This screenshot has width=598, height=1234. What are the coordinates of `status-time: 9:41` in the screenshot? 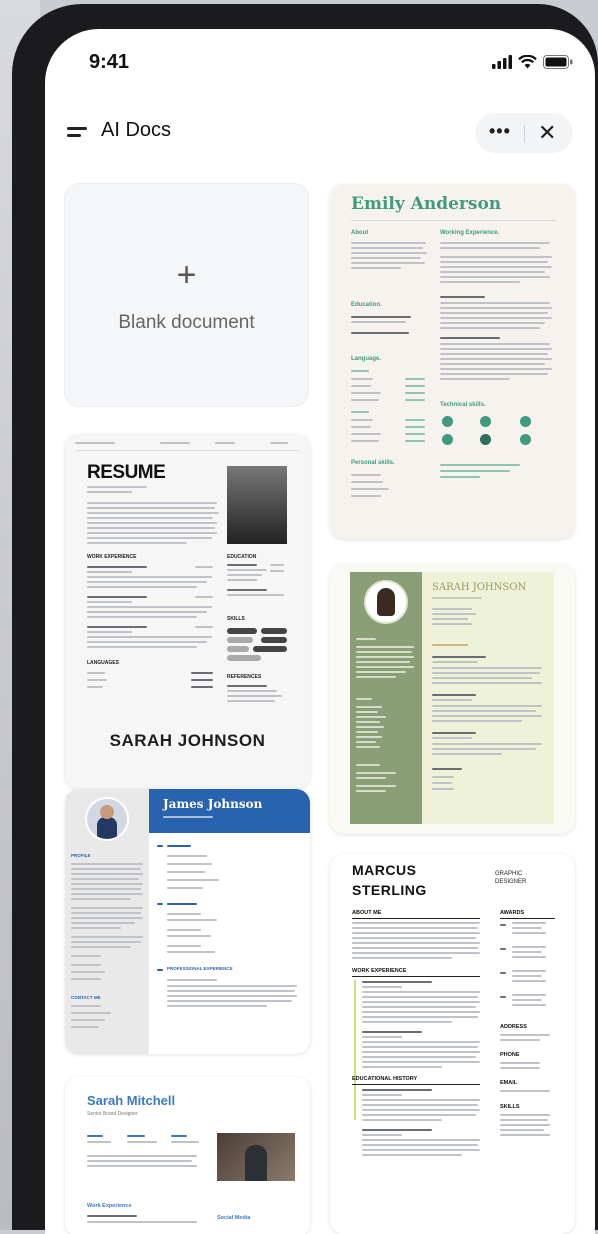 It's located at (109, 62).